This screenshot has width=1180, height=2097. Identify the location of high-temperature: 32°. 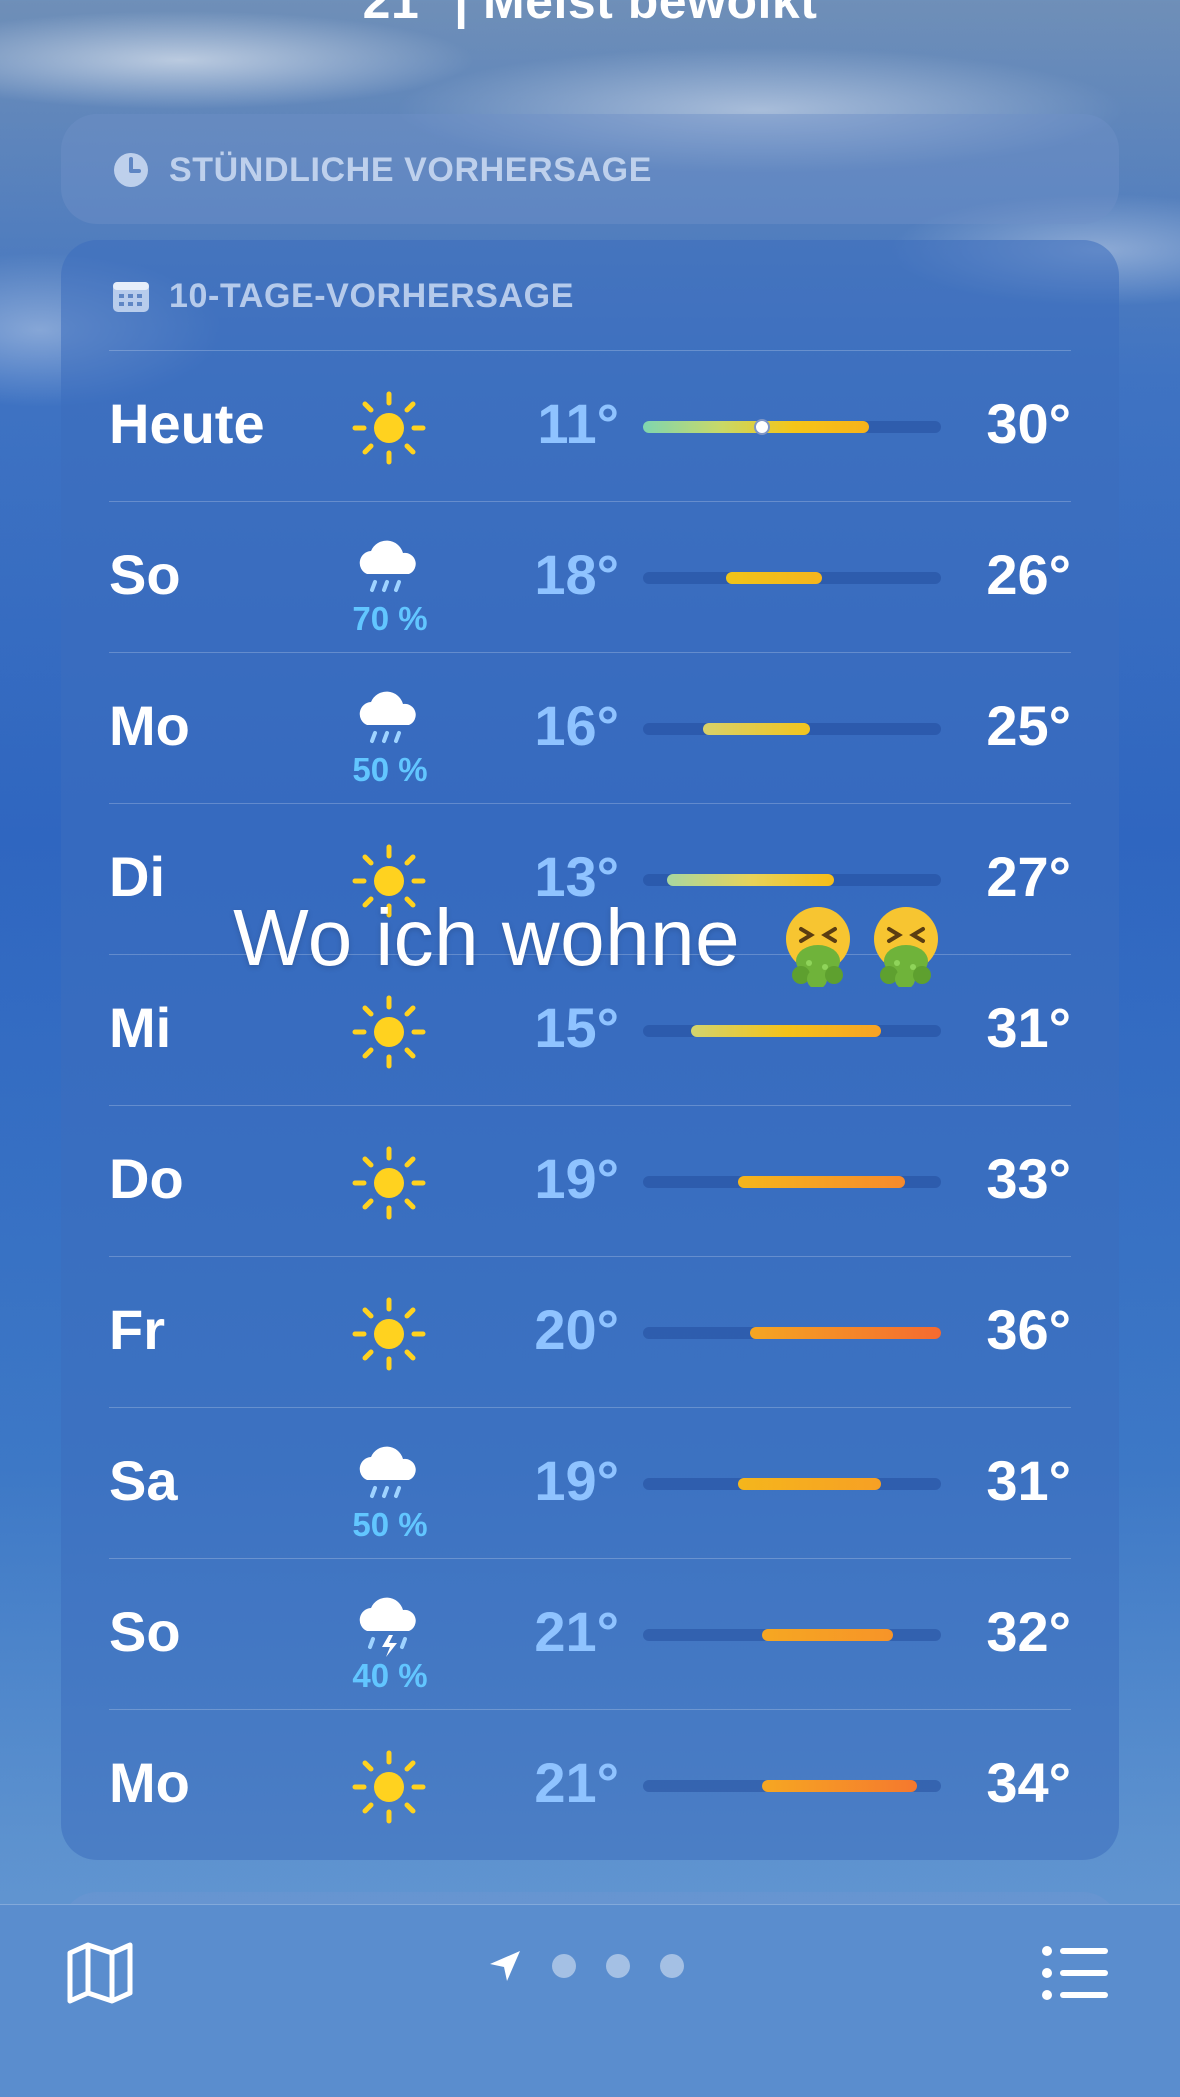
(1028, 1631).